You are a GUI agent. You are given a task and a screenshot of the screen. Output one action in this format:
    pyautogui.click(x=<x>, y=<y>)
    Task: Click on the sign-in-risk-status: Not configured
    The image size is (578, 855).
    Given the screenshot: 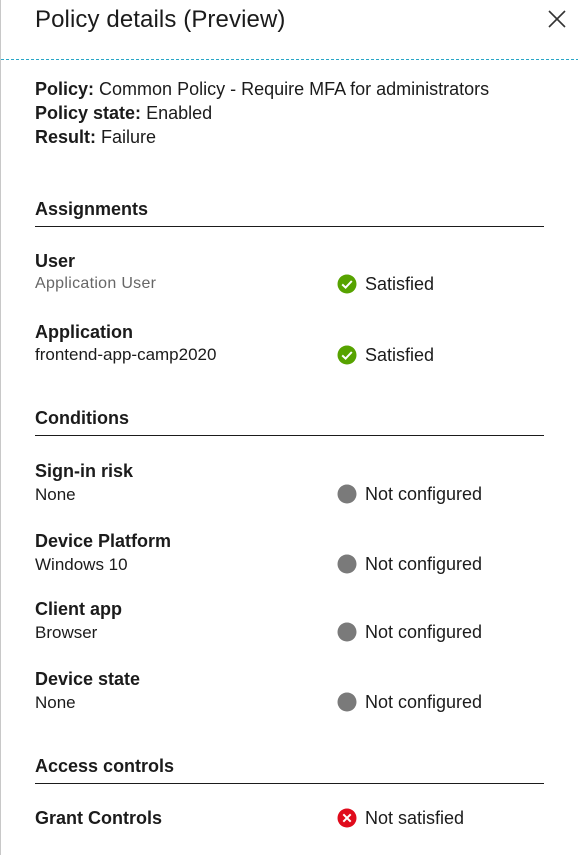 What is the action you would take?
    pyautogui.click(x=409, y=494)
    